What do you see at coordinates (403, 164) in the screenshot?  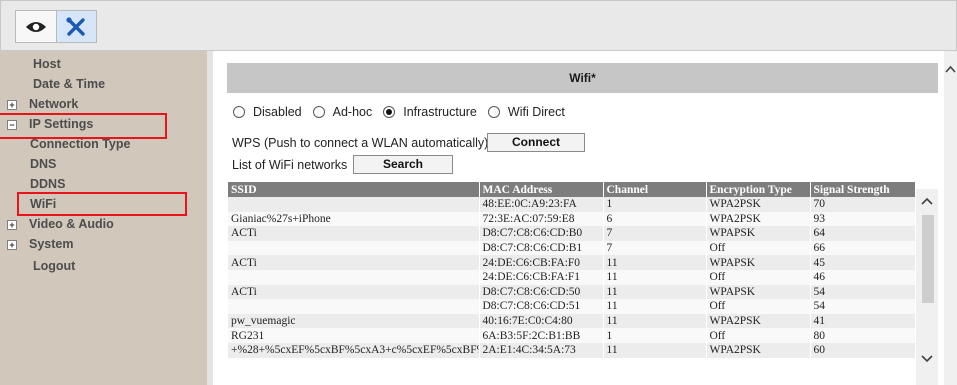 I see `search-button: Search` at bounding box center [403, 164].